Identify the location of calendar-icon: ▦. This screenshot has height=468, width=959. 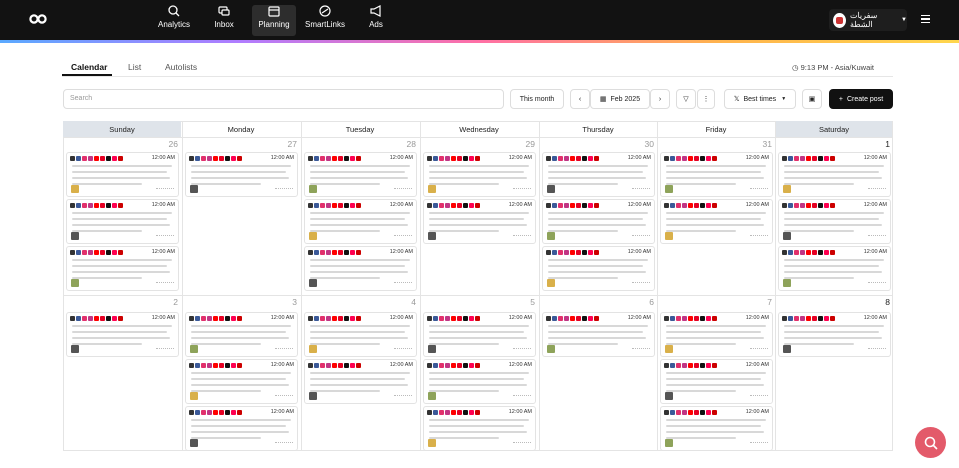
(603, 99).